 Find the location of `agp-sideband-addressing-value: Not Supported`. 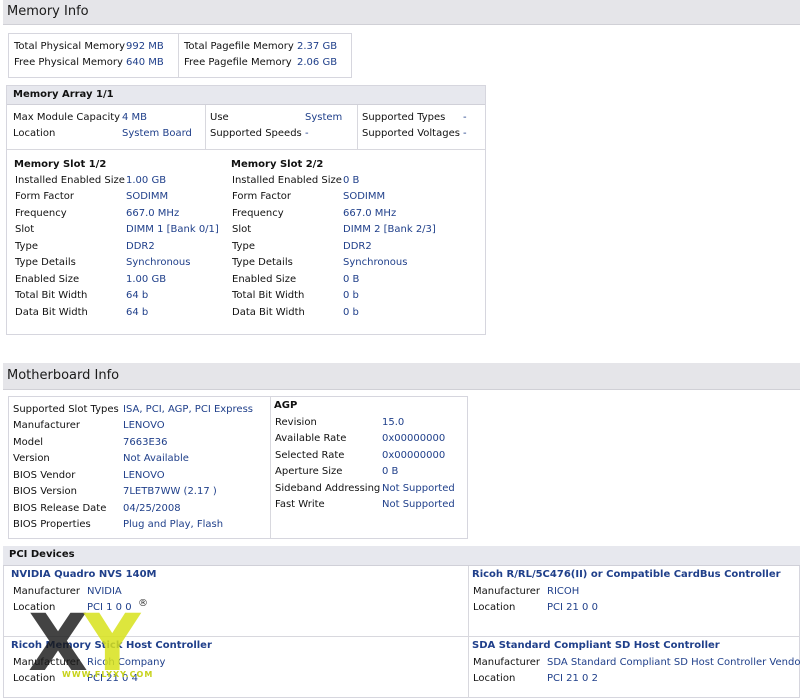

agp-sideband-addressing-value: Not Supported is located at coordinates (418, 488).